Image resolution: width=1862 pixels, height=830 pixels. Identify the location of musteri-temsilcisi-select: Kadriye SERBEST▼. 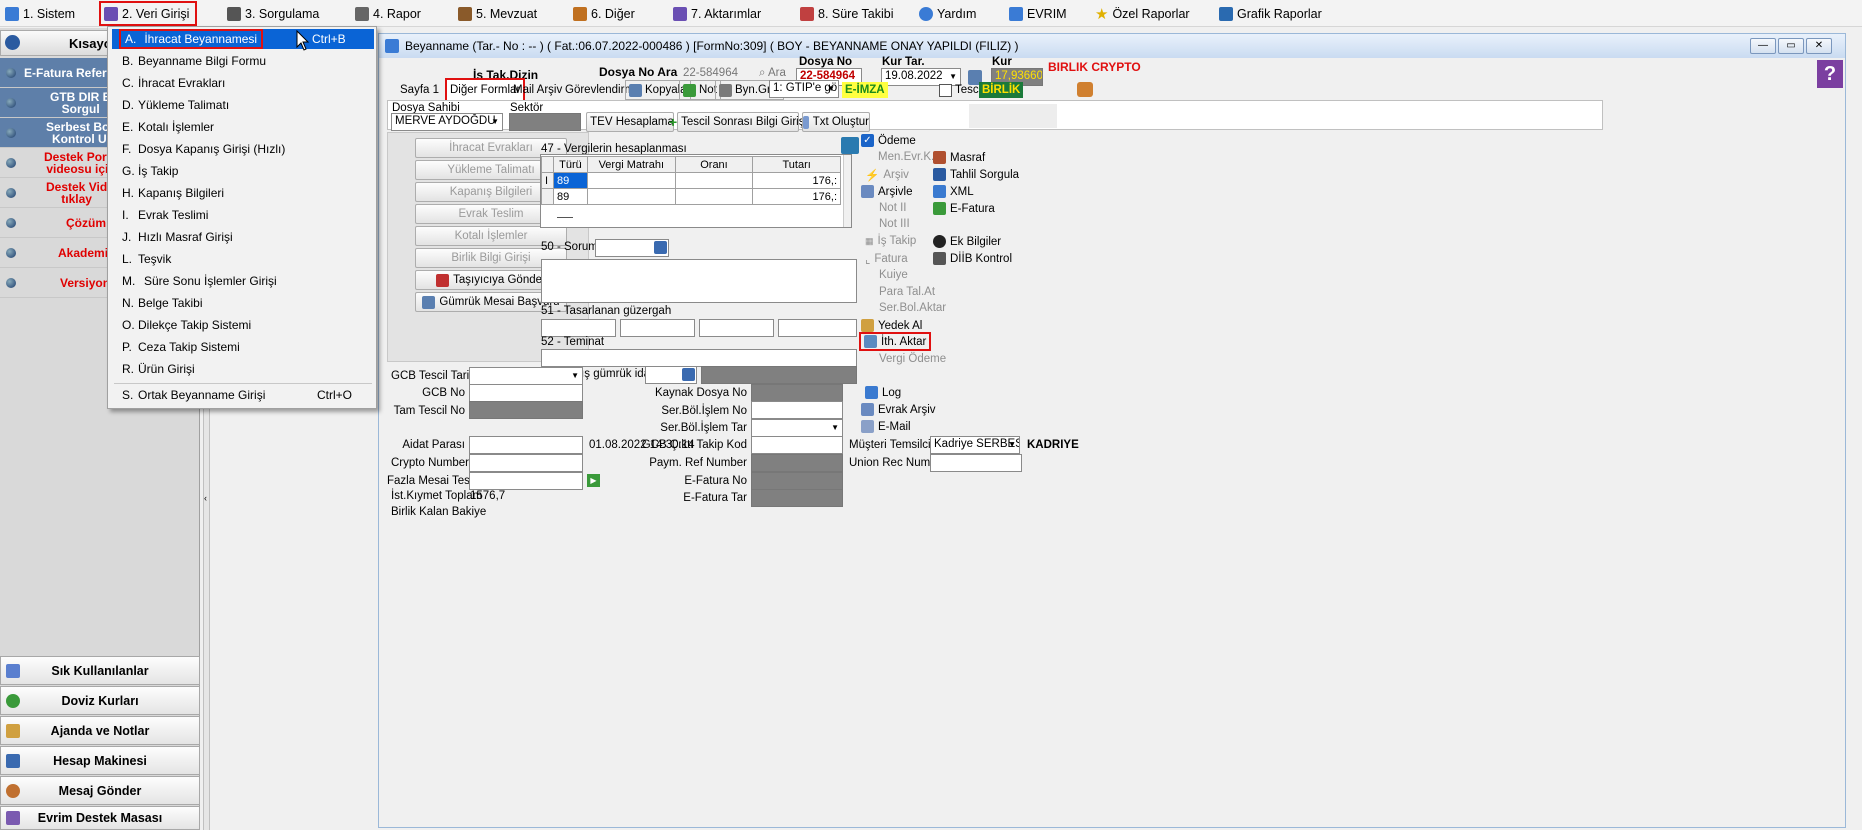
(975, 445).